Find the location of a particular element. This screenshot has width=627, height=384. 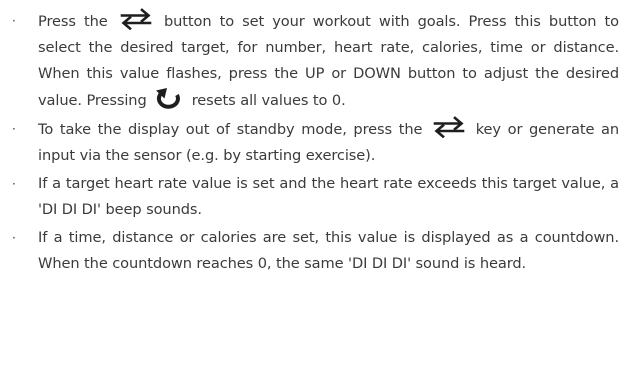

reset-arrow-icon is located at coordinates (169, 98).